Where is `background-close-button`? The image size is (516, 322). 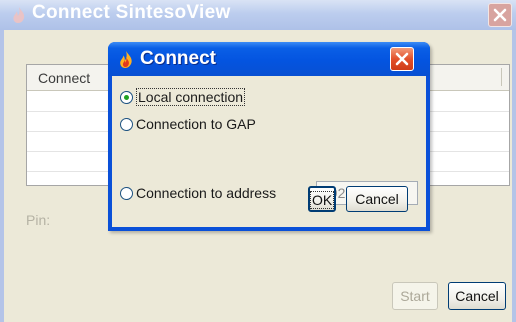 background-close-button is located at coordinates (500, 15).